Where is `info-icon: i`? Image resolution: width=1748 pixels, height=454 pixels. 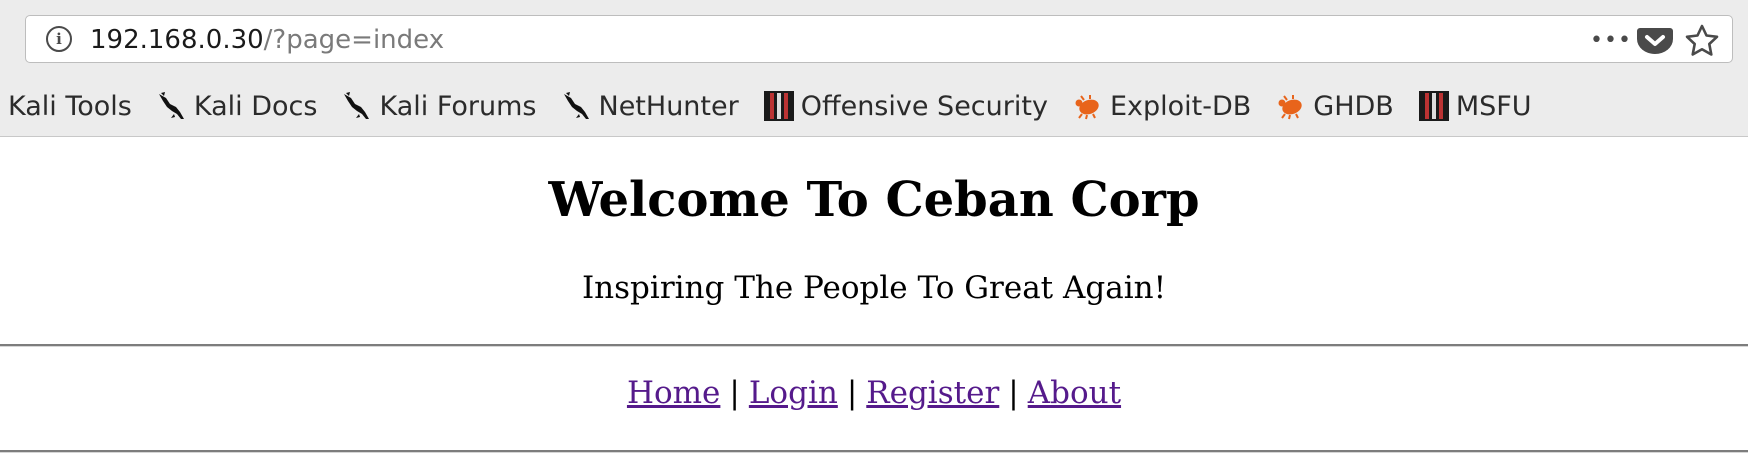 info-icon: i is located at coordinates (59, 39).